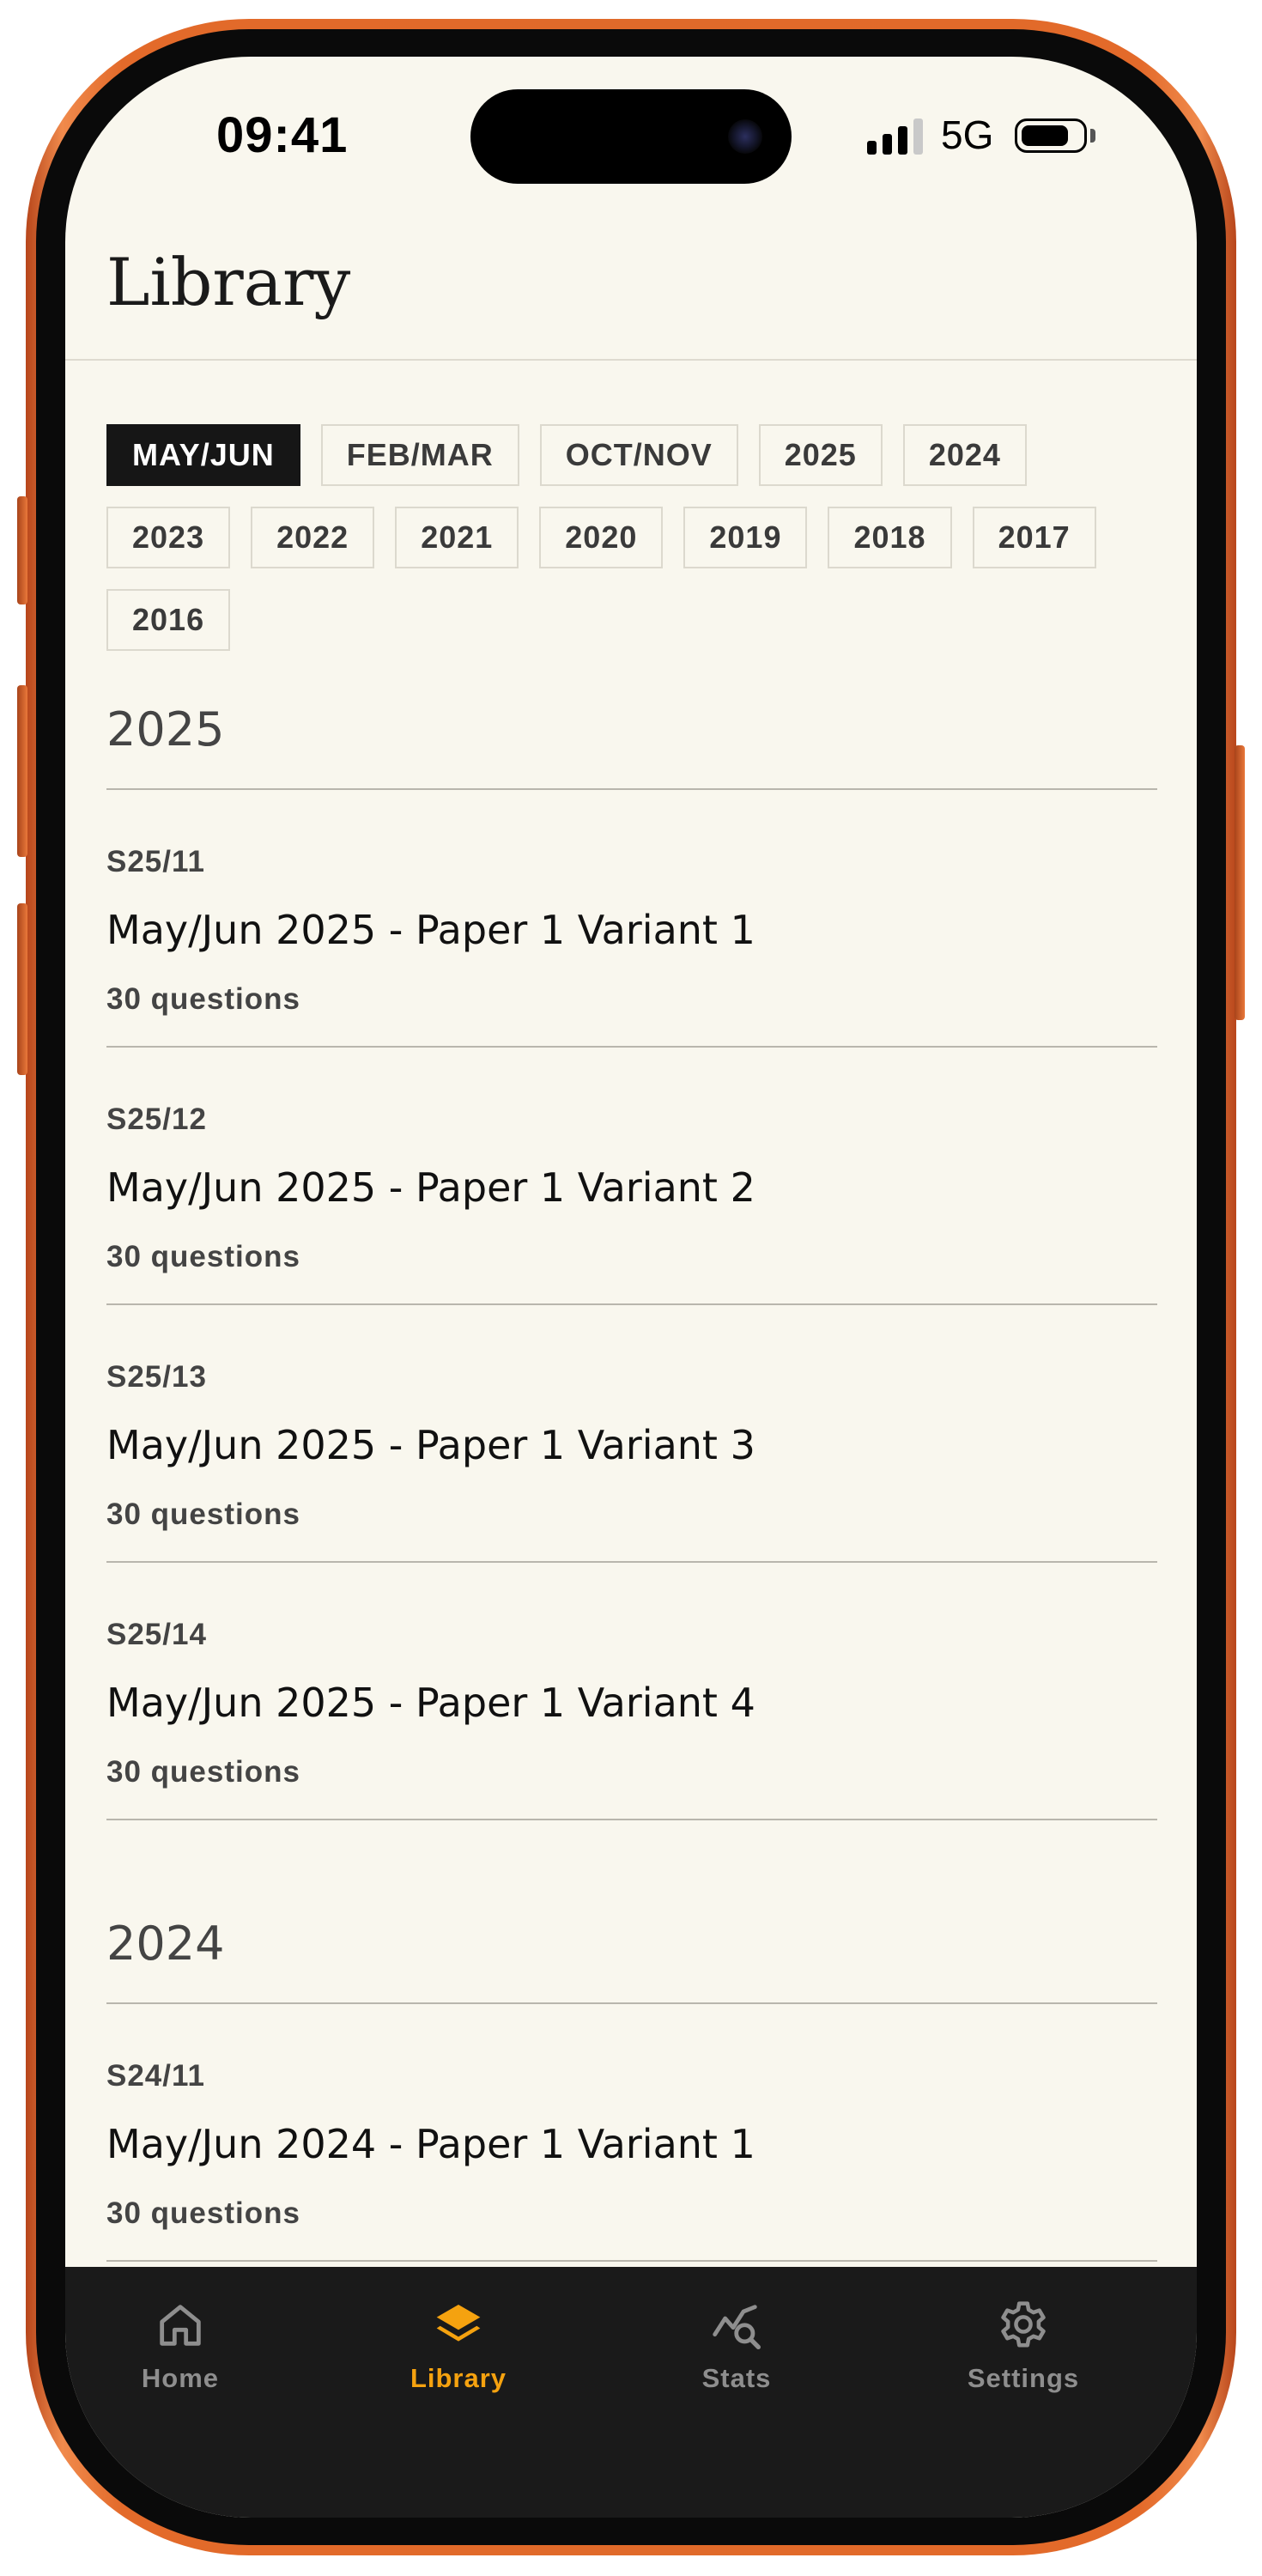 The width and height of the screenshot is (1262, 2576). Describe the element at coordinates (156, 1634) in the screenshot. I see `paper-code: S25/14` at that location.